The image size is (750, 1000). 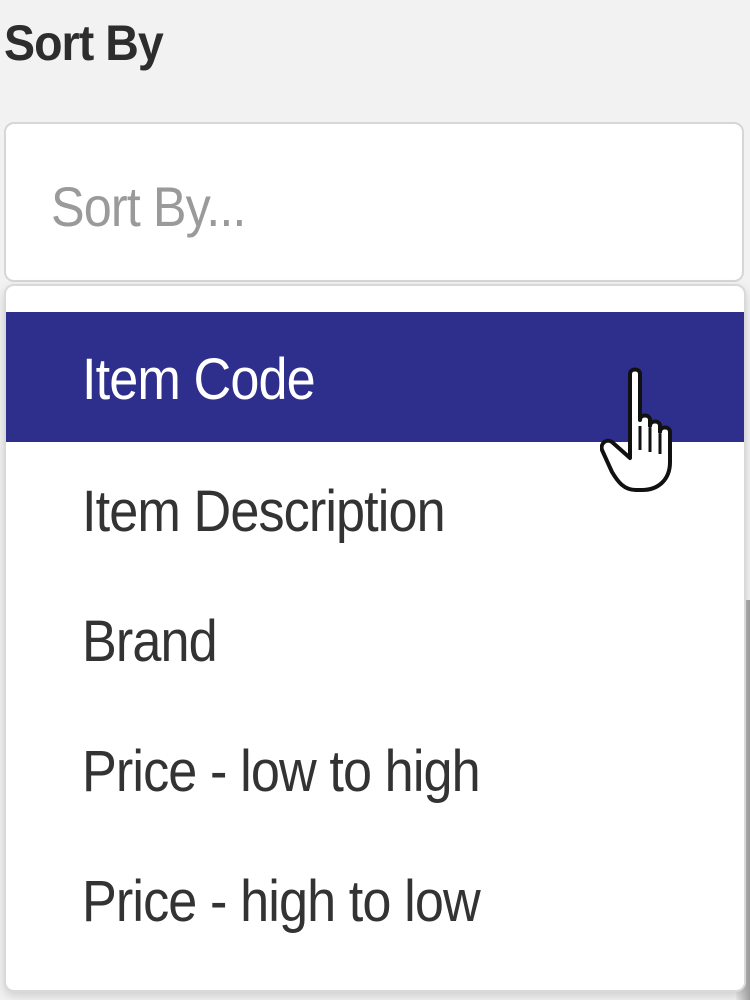 What do you see at coordinates (199, 379) in the screenshot?
I see `option-label: Item Code` at bounding box center [199, 379].